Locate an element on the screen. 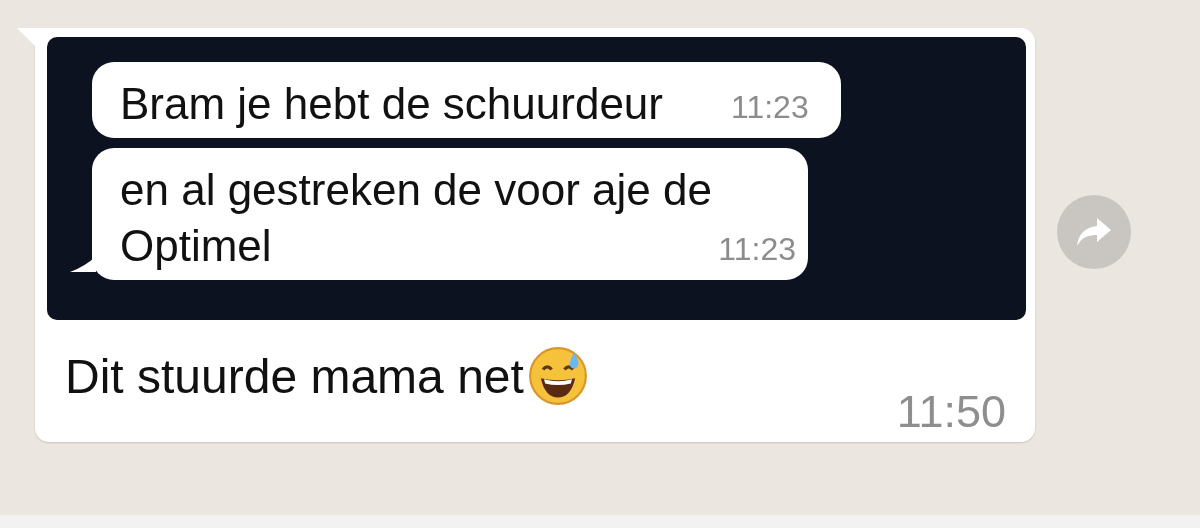 The image size is (1200, 528). forward-arrow-icon is located at coordinates (1094, 232).